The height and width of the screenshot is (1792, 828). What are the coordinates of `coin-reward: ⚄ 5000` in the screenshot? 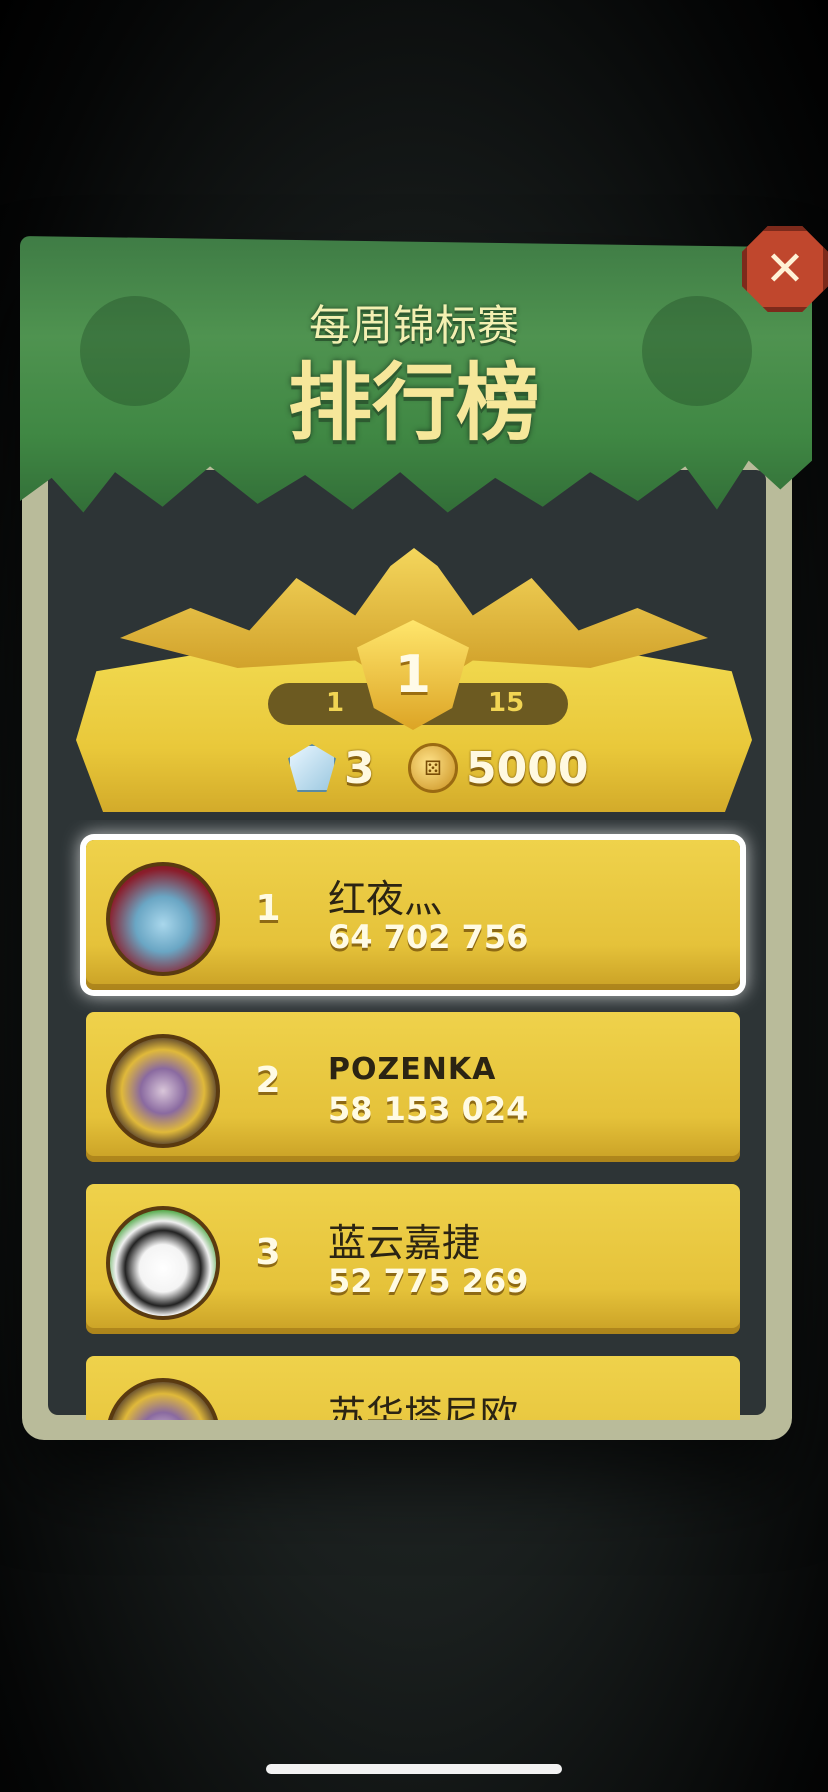 It's located at (498, 768).